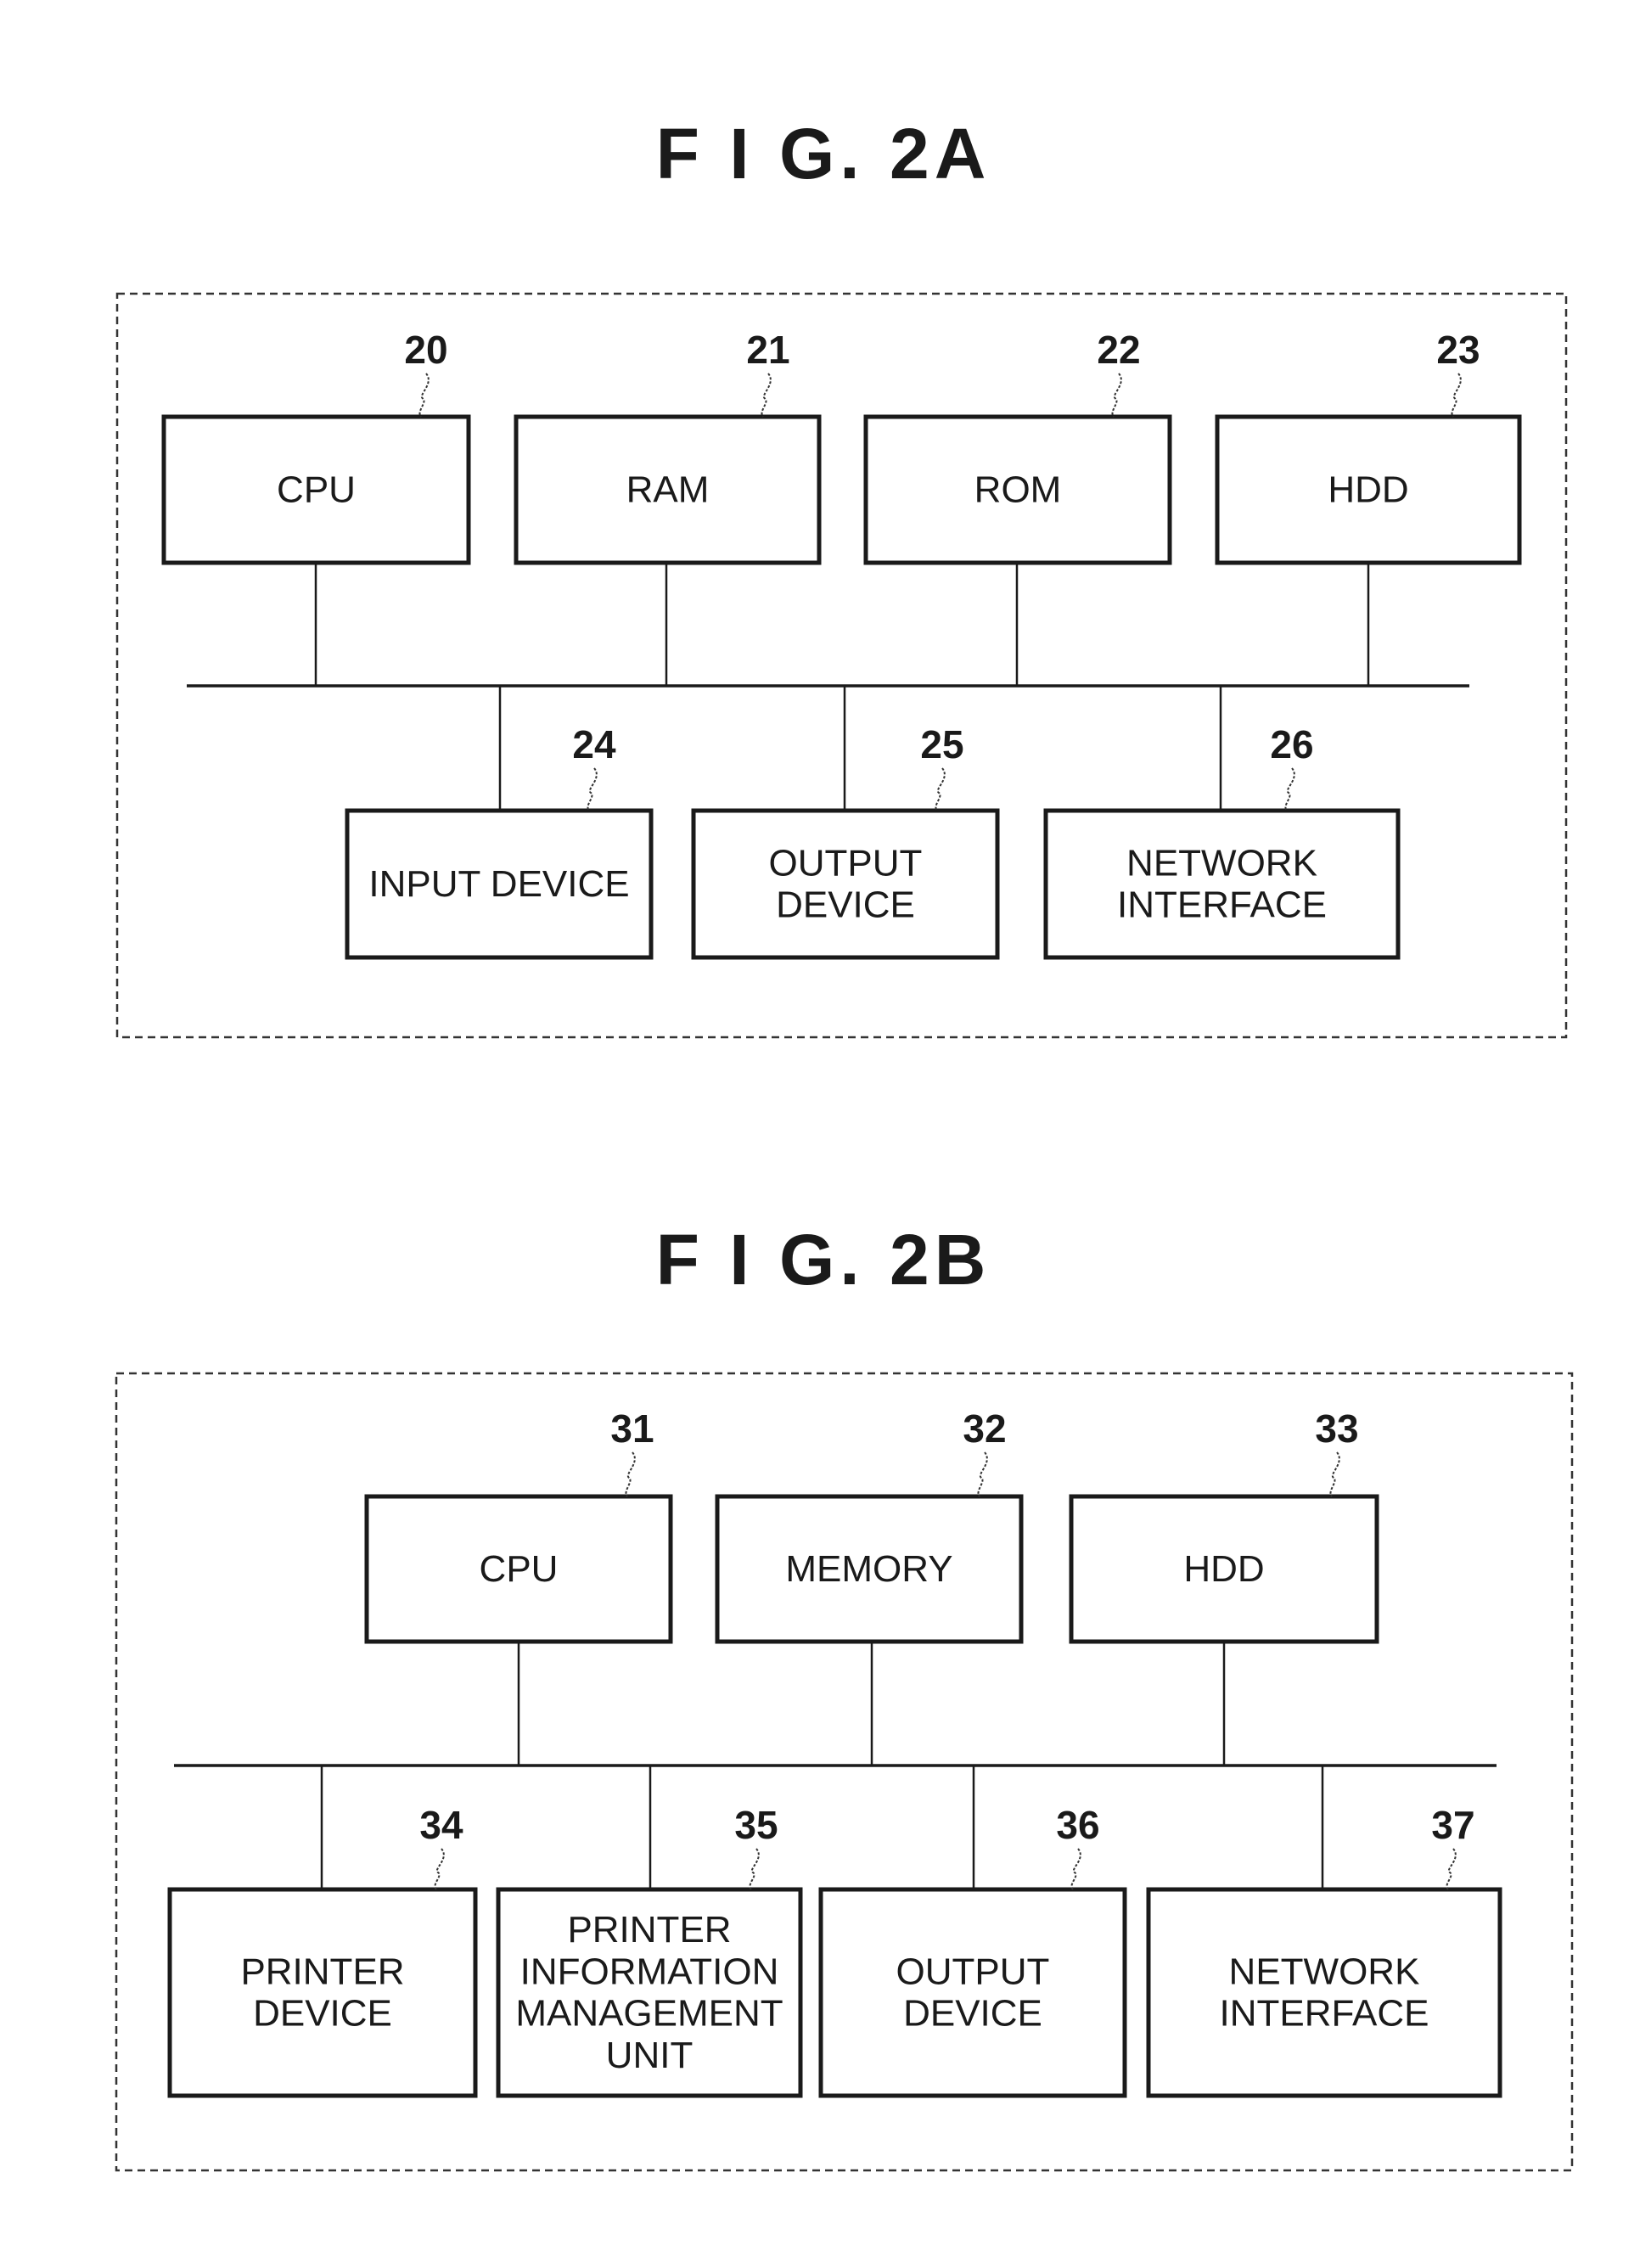  I want to click on block-hdd: HDD 23, so click(1368, 446).